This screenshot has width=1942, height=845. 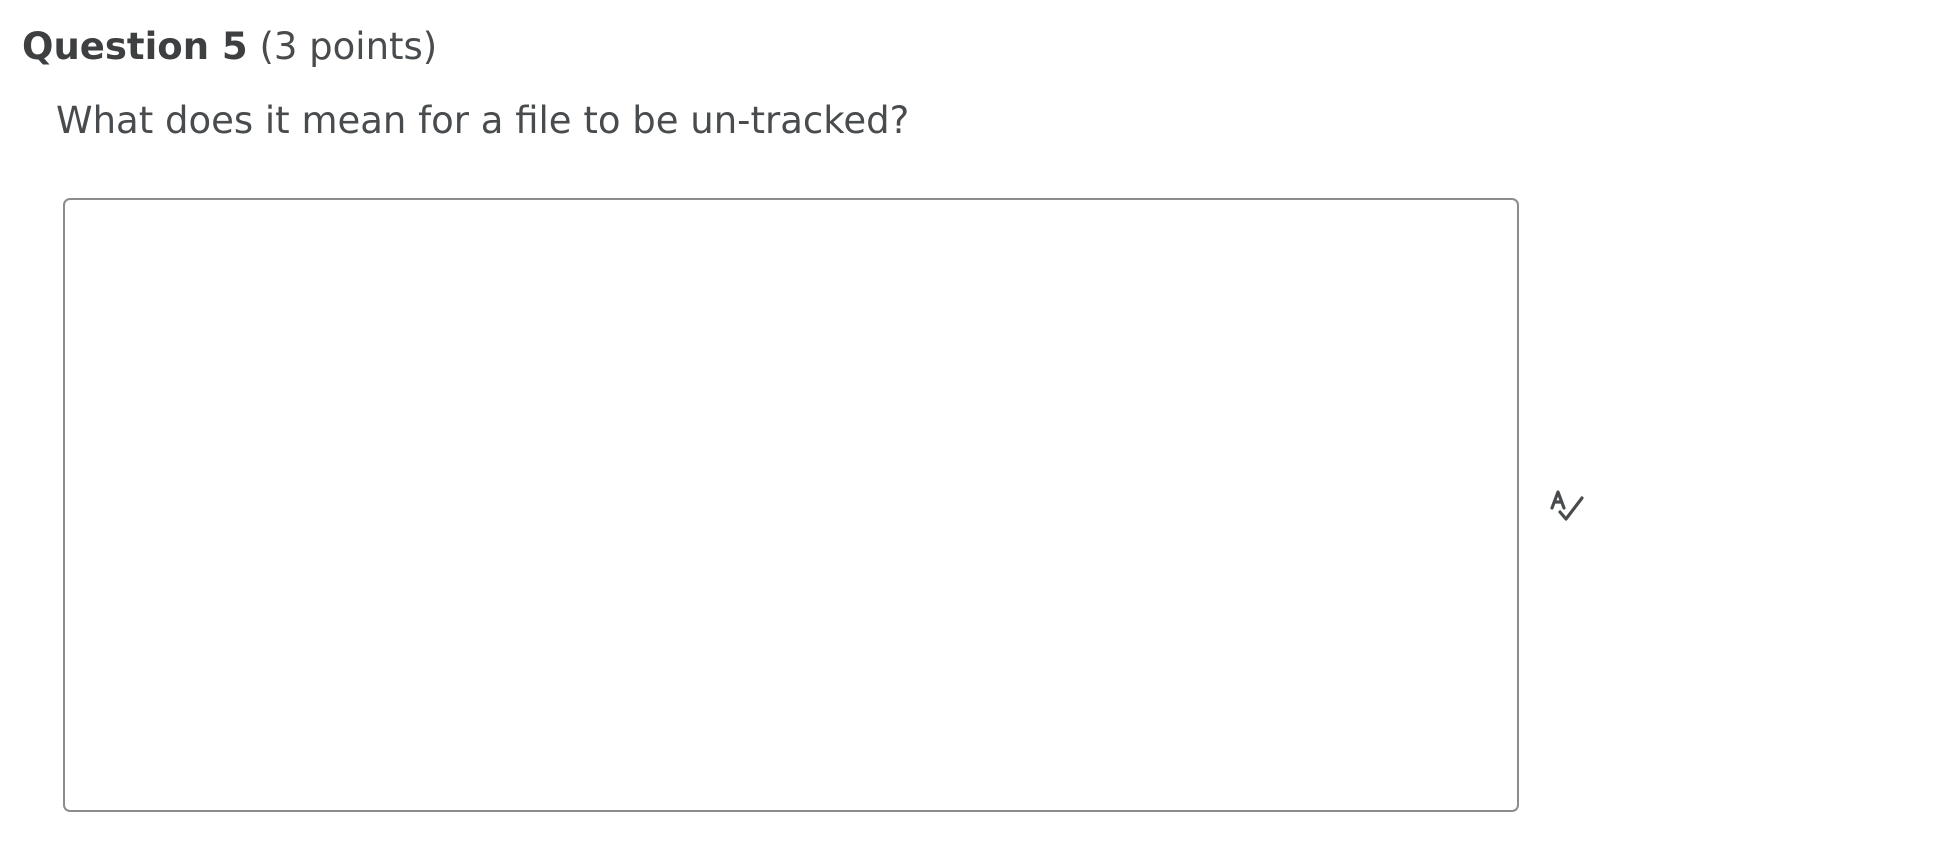 I want to click on spellcheck-icon-graphic, so click(x=1567, y=505).